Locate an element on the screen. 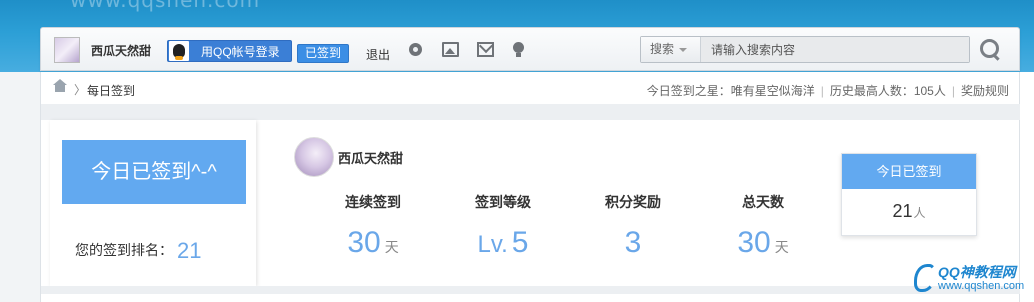 The width and height of the screenshot is (1034, 302). search-box: 搜索 is located at coordinates (805, 49).